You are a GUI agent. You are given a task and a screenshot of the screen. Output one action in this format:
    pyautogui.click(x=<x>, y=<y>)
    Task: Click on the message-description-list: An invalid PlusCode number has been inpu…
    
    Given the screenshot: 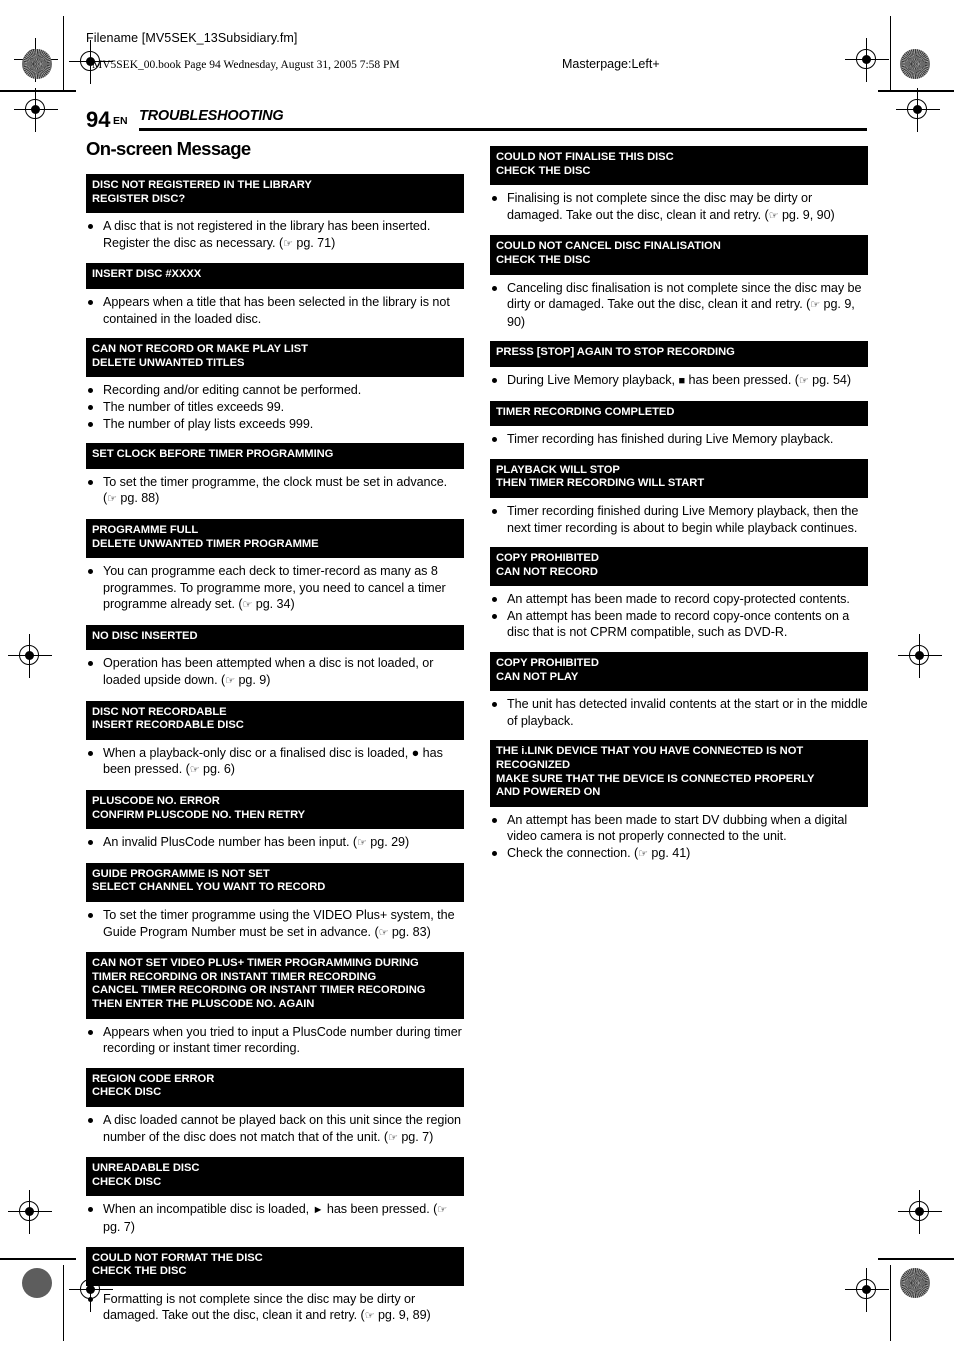 What is the action you would take?
    pyautogui.click(x=275, y=846)
    